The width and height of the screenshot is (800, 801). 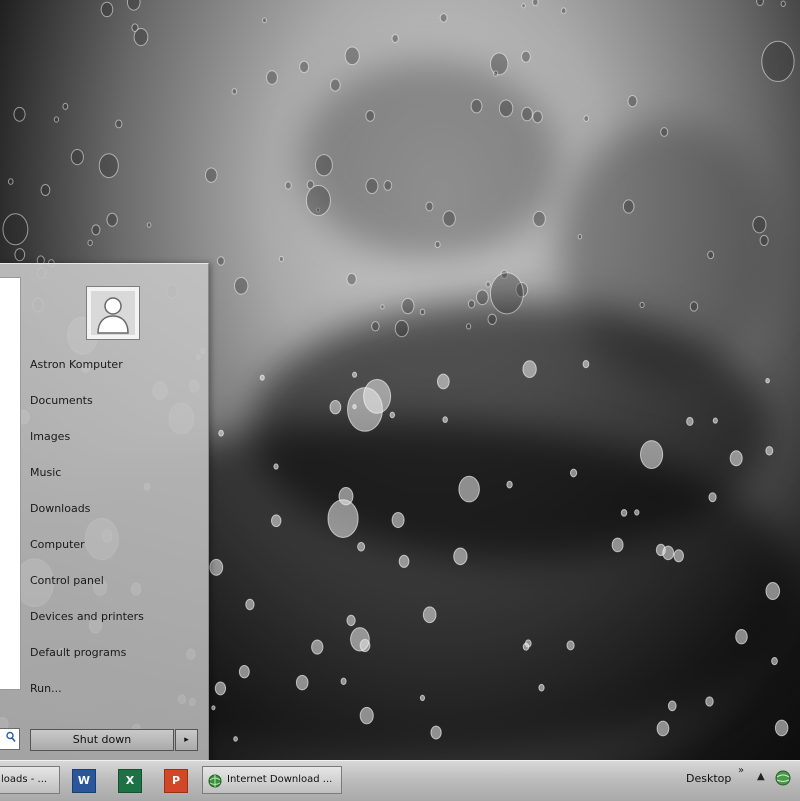 What do you see at coordinates (783, 779) in the screenshot?
I see `network-icon` at bounding box center [783, 779].